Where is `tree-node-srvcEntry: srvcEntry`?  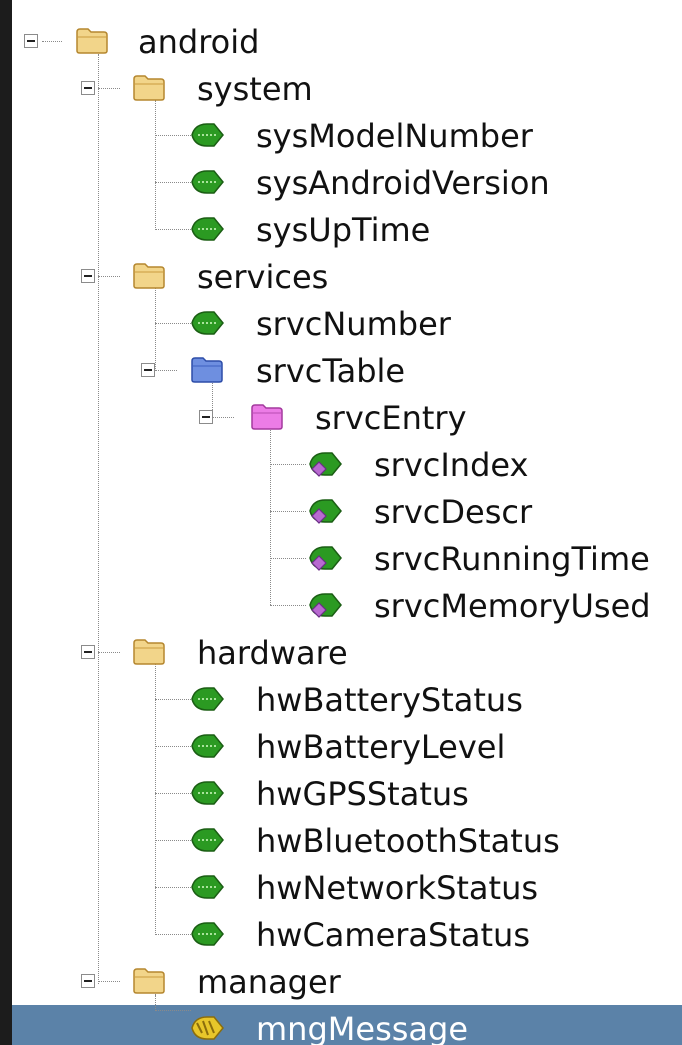 tree-node-srvcEntry: srvcEntry is located at coordinates (347, 417).